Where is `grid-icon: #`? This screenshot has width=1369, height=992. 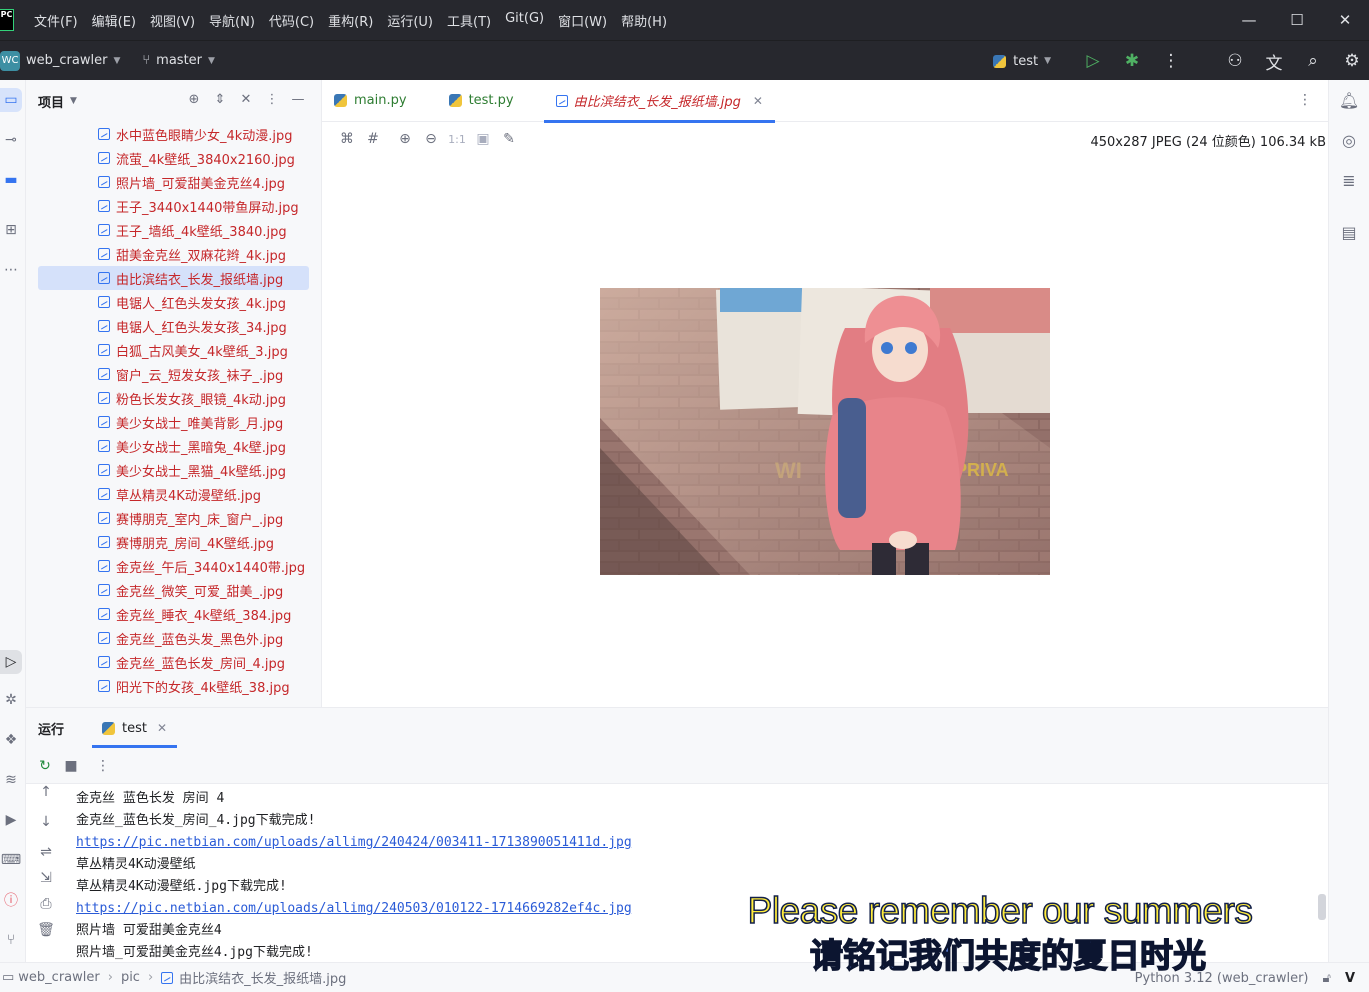
grid-icon: # is located at coordinates (373, 139).